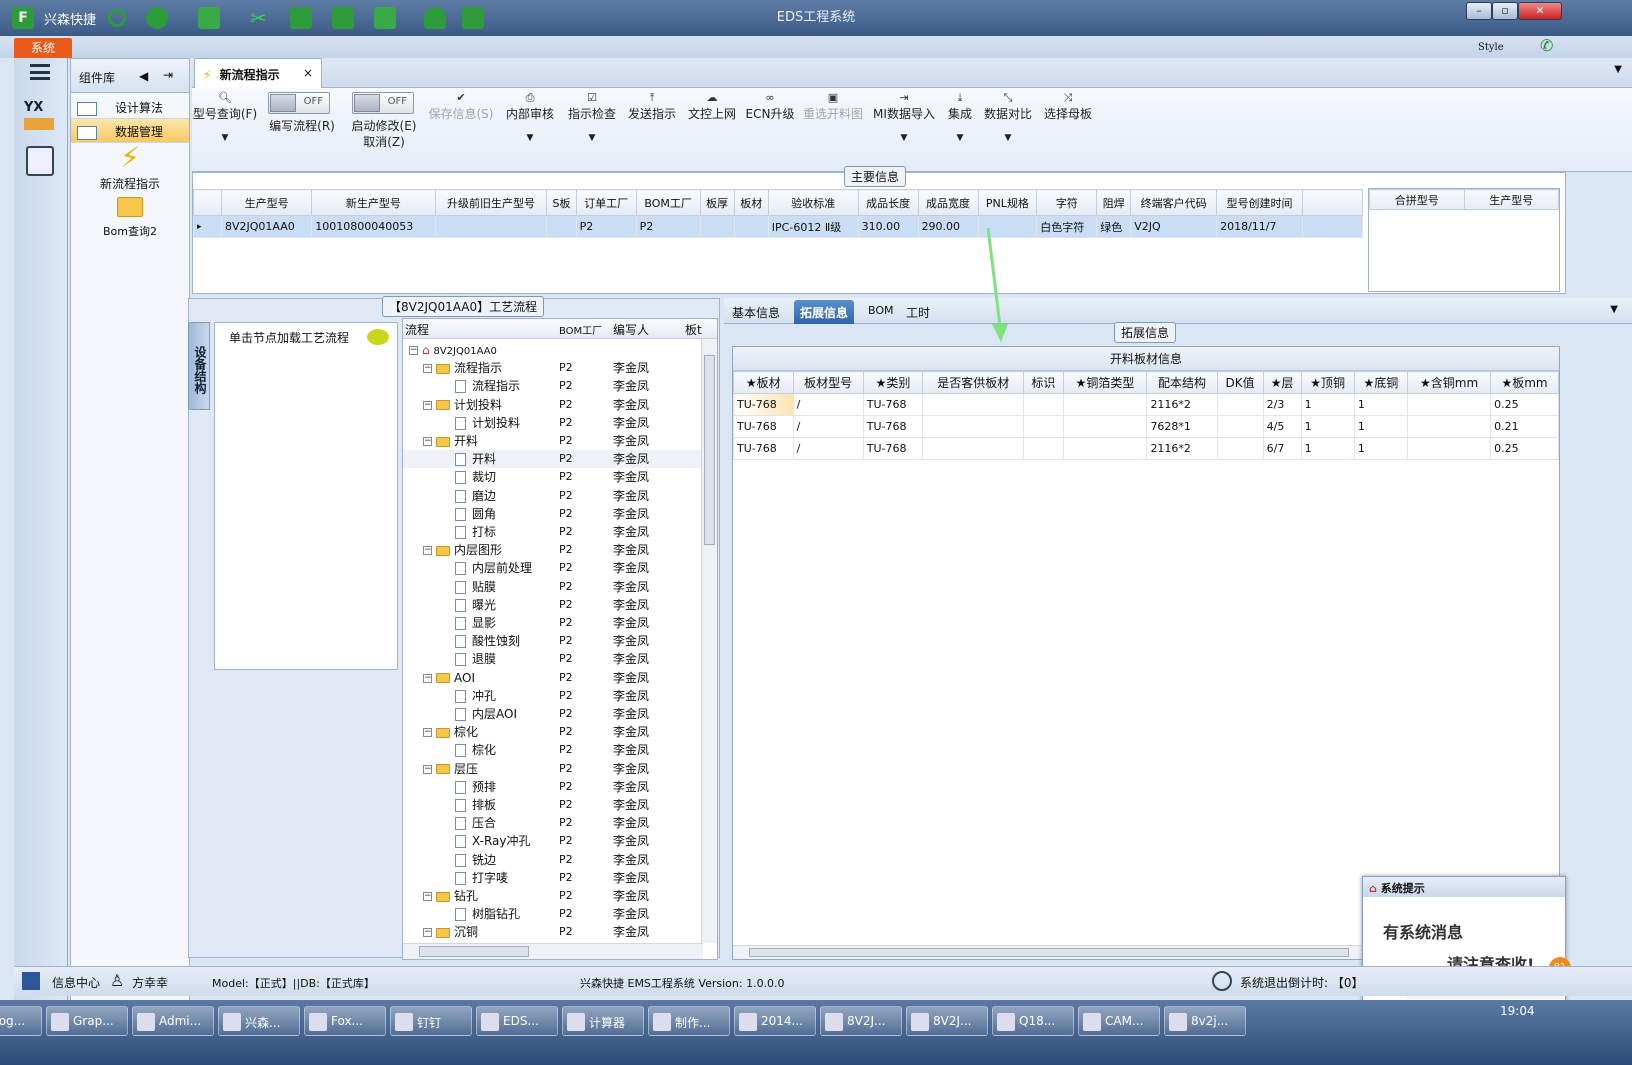  I want to click on tree-node: 棕化 P2 李金凤, so click(553, 750).